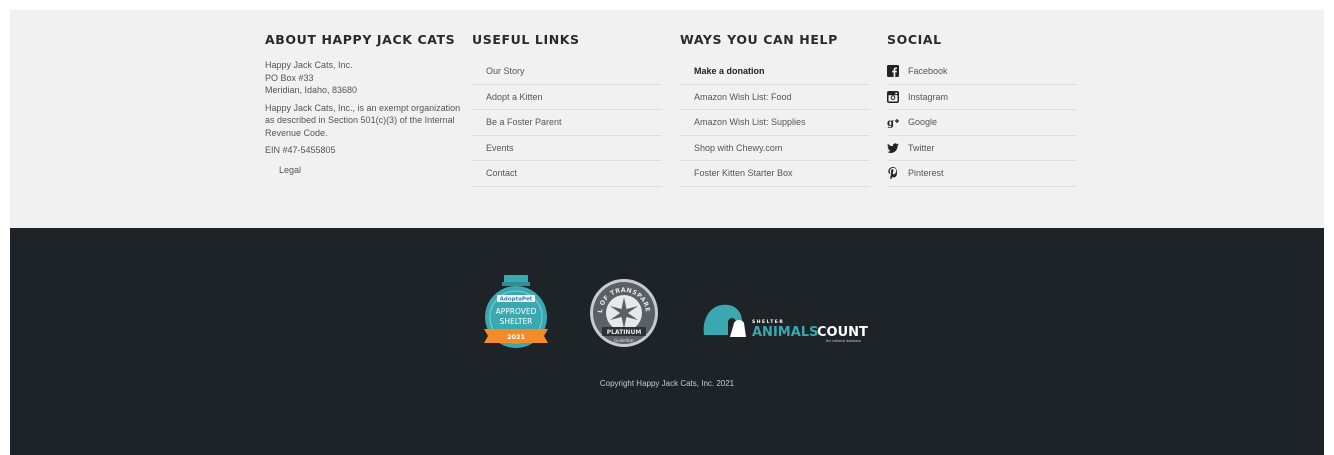 The height and width of the screenshot is (455, 1334). Describe the element at coordinates (516, 300) in the screenshot. I see `adoptapet-brand-text: AdoptaPet` at that location.